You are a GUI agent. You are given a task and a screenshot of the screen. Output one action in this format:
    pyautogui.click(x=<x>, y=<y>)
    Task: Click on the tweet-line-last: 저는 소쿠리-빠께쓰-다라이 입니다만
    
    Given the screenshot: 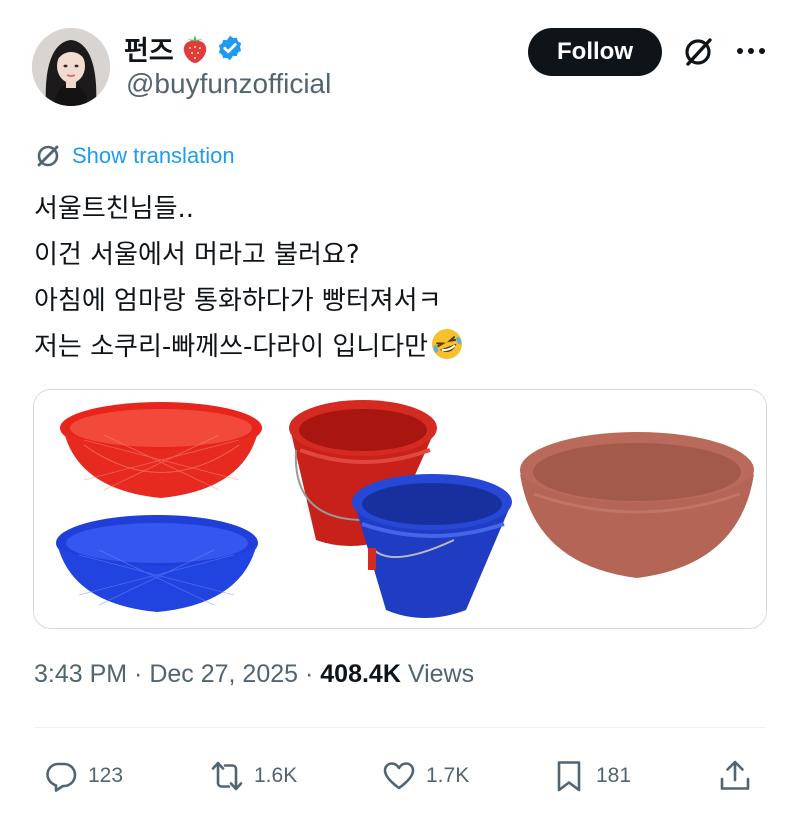 What is the action you would take?
    pyautogui.click(x=399, y=347)
    